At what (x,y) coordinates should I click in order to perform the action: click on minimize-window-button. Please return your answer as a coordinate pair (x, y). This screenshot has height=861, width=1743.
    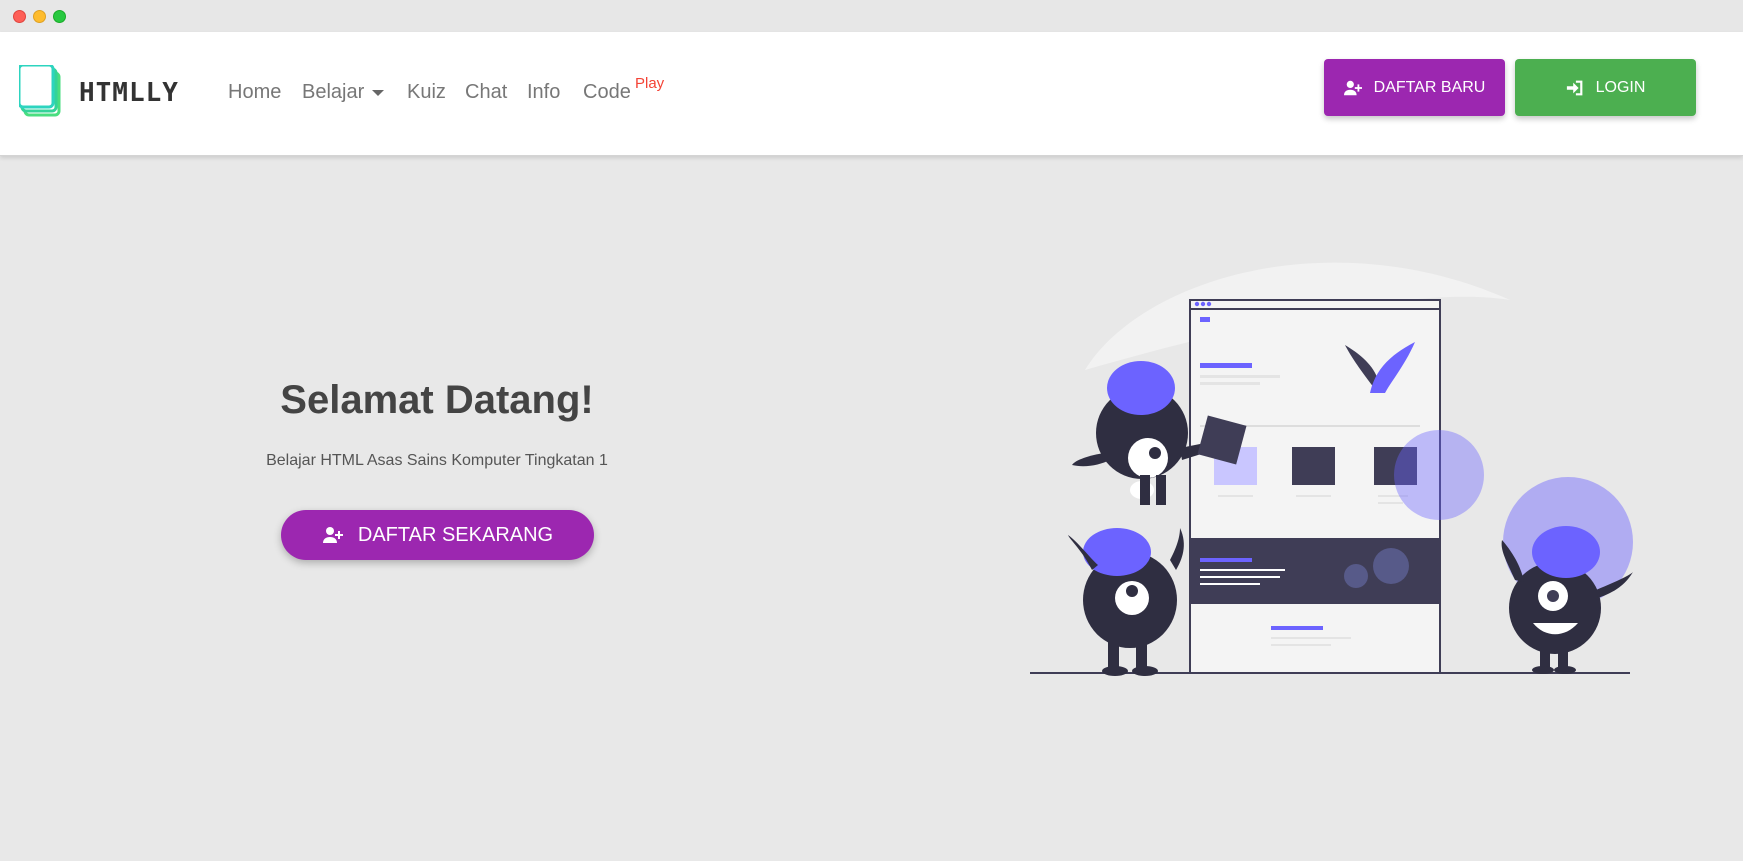
    Looking at the image, I should click on (39, 16).